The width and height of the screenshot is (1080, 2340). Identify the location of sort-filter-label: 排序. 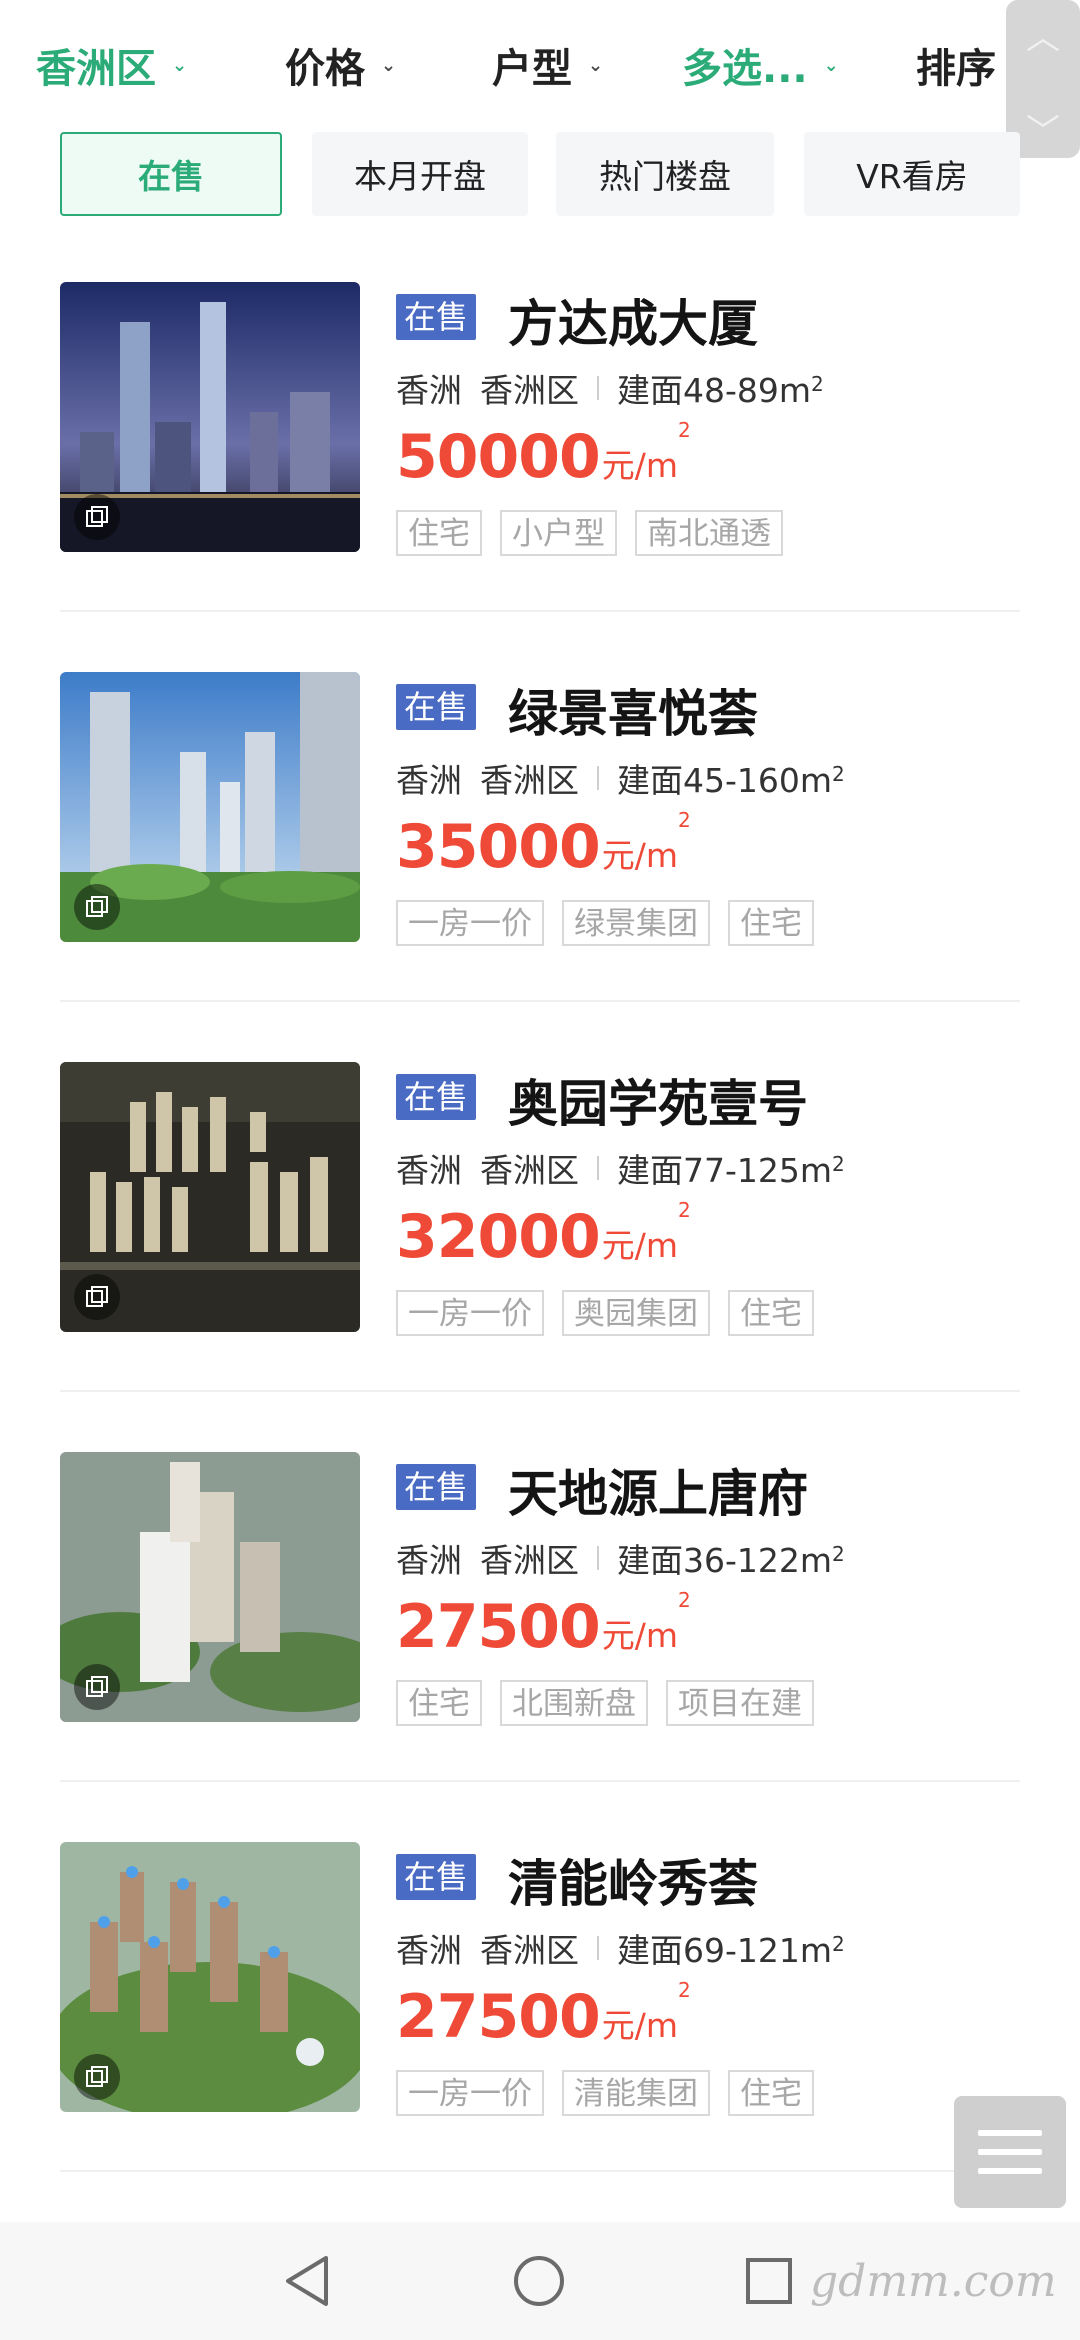
(956, 69).